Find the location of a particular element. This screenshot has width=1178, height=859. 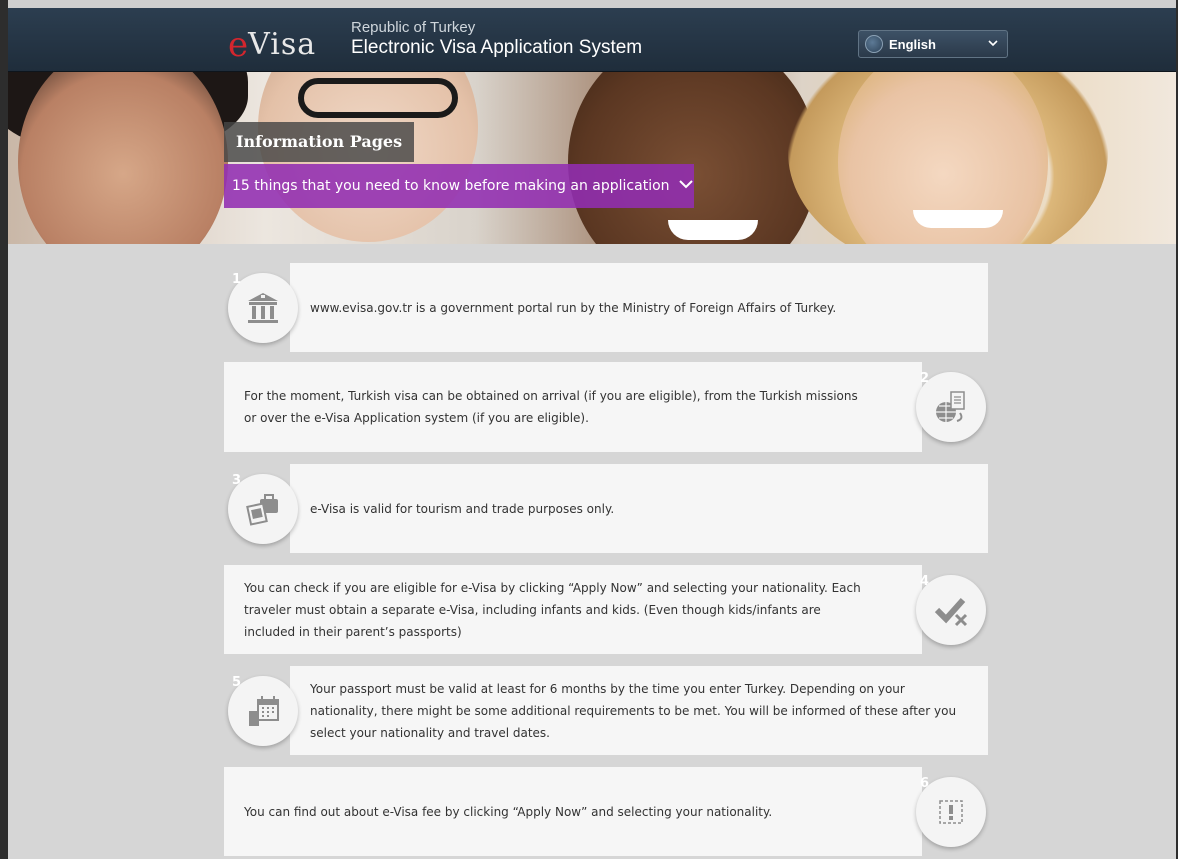

logo-e: e is located at coordinates (238, 45).